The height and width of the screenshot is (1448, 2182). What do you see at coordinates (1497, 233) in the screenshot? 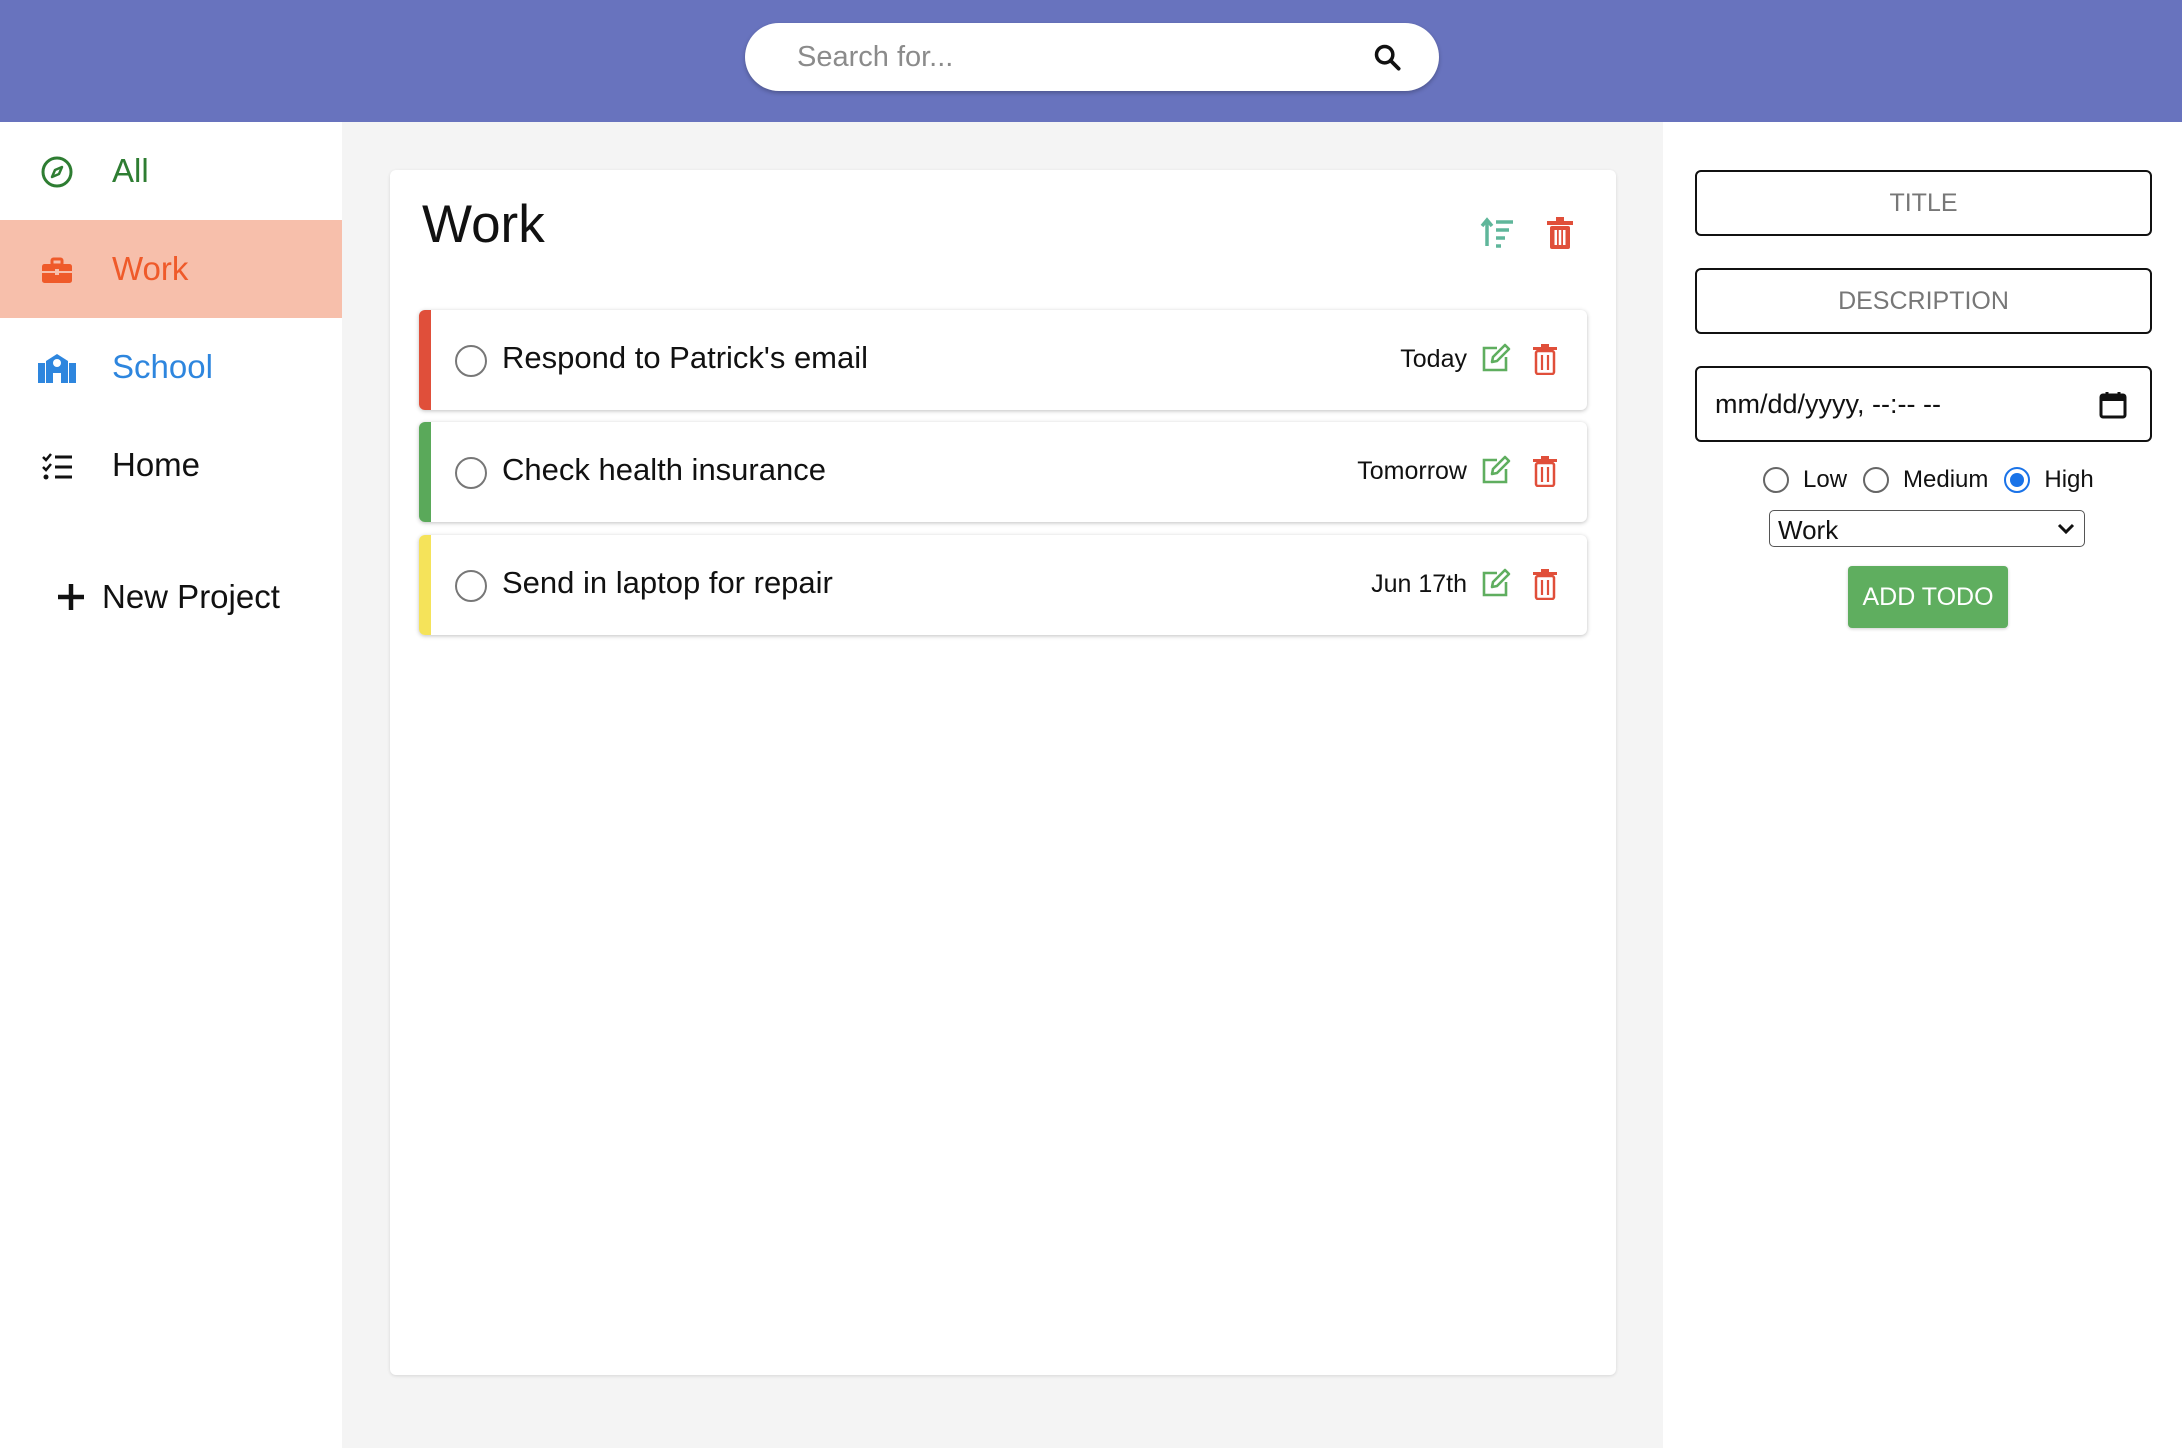
I see `sort-icon` at bounding box center [1497, 233].